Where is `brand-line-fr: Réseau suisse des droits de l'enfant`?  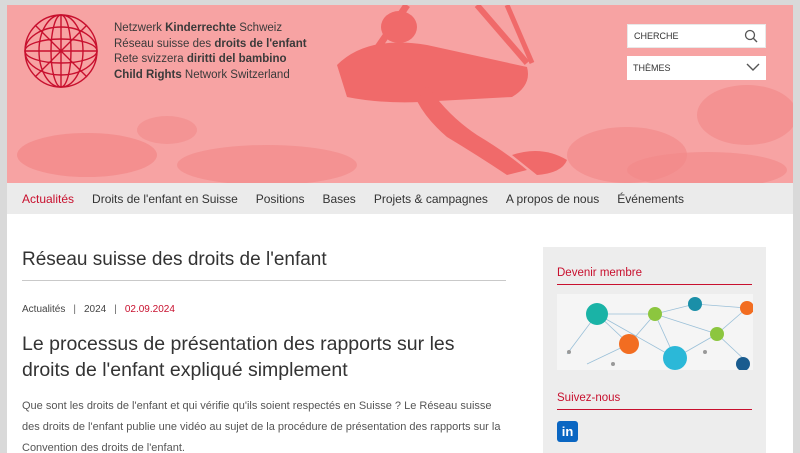
brand-line-fr: Réseau suisse des droits de l'enfant is located at coordinates (210, 45).